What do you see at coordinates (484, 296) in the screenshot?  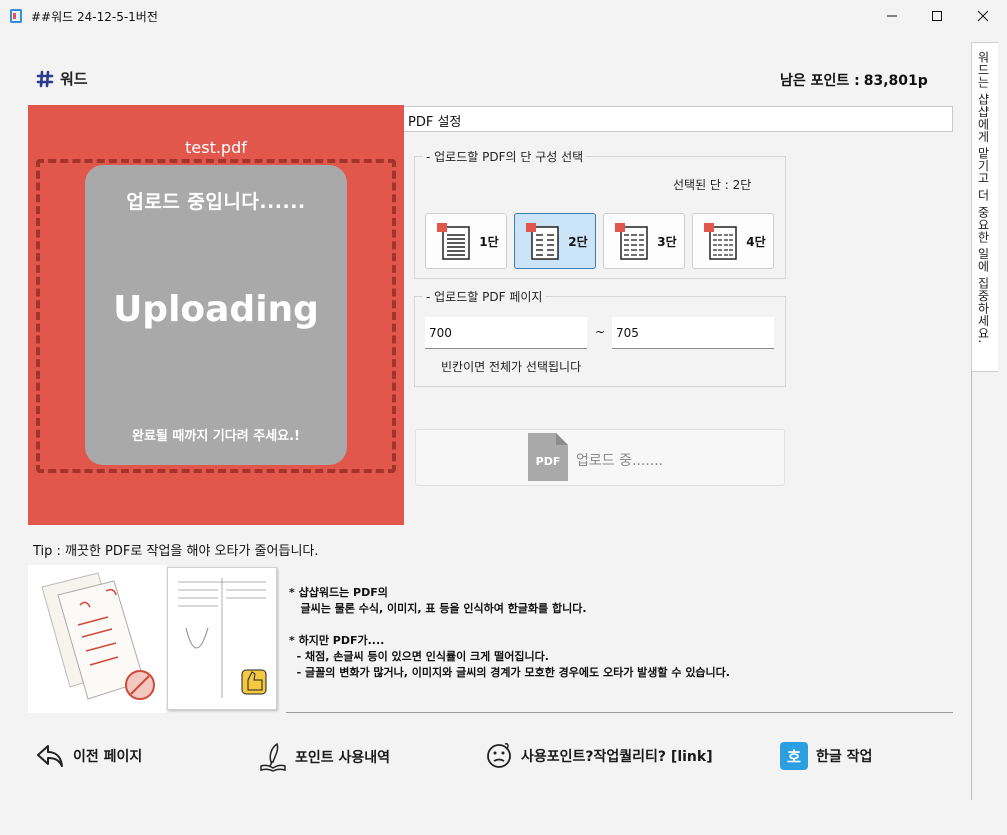 I see `page-range-legend: - 업로드할 PDF 페이지` at bounding box center [484, 296].